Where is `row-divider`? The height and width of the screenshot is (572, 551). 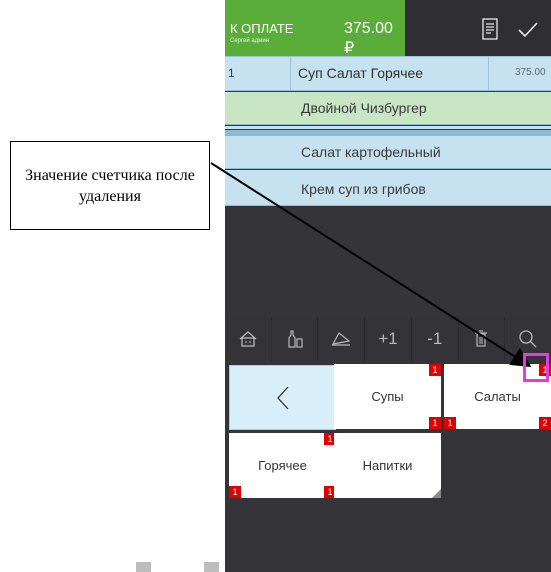
row-divider is located at coordinates (388, 127).